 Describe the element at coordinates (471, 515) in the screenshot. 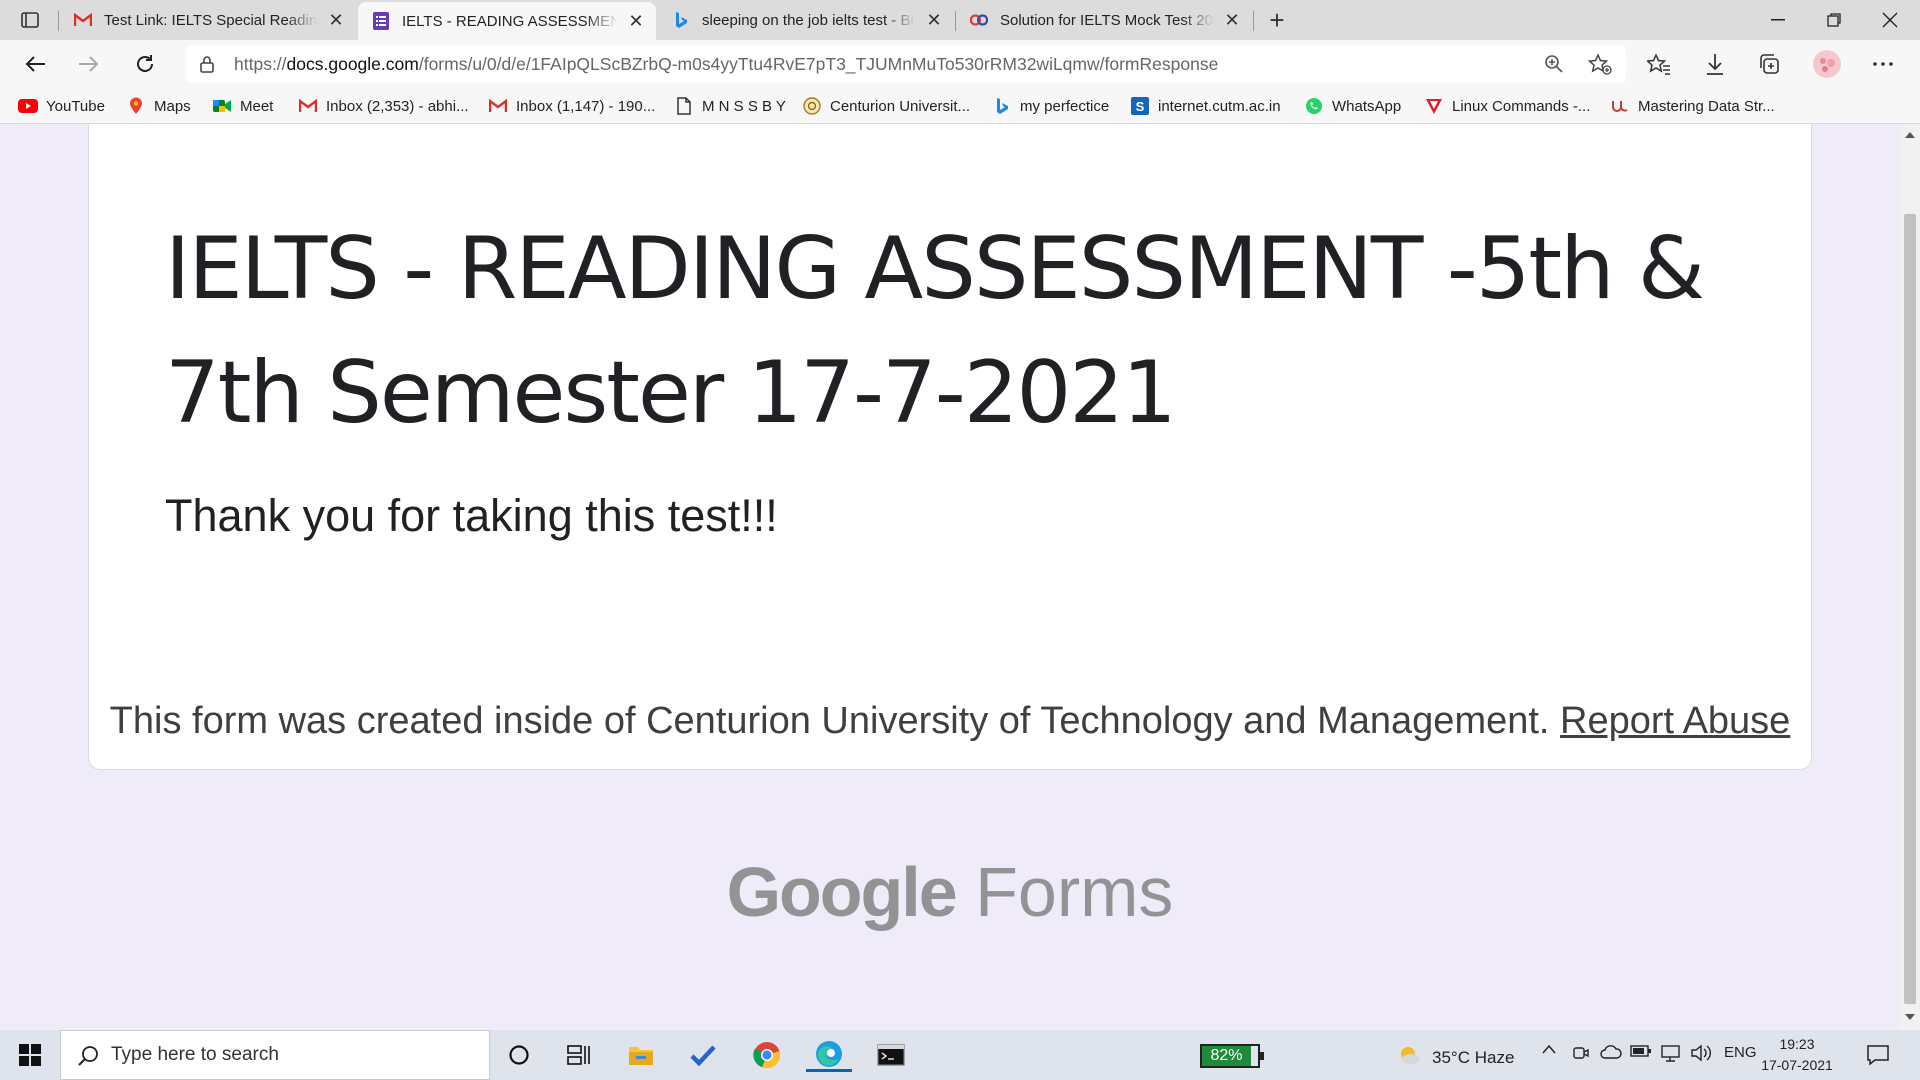

I see `confirmation-message: Thank you for taking this test!!!` at that location.